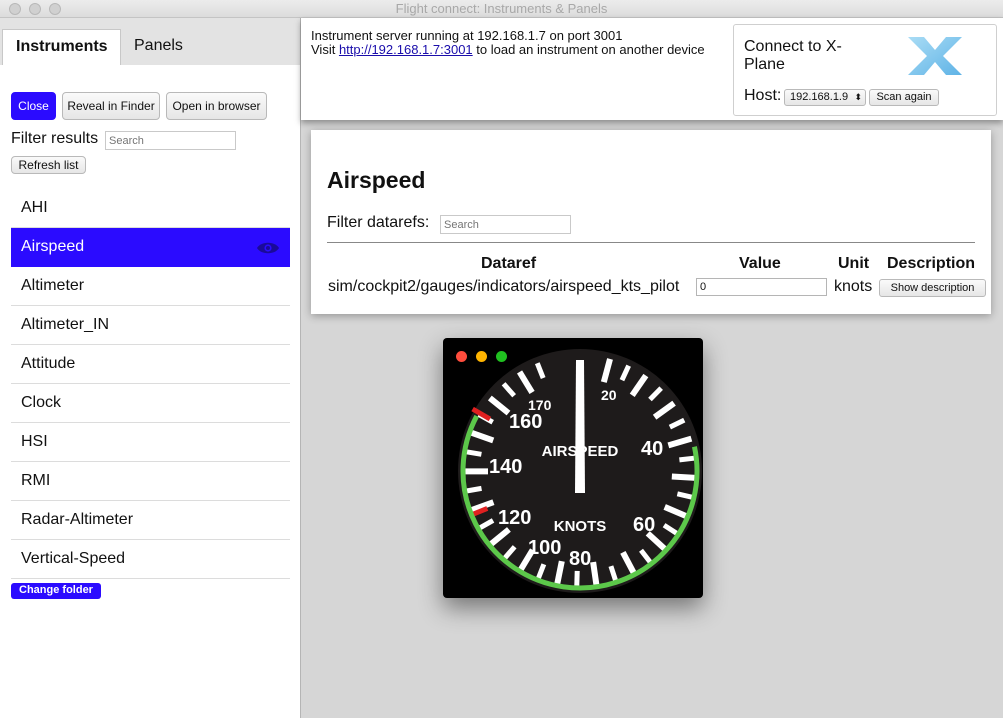 This screenshot has height=718, width=1003. I want to click on tab-panels: Panels, so click(166, 47).